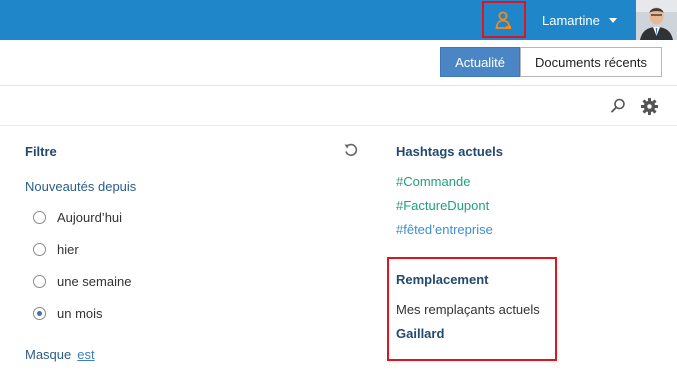  I want to click on radio-hier: hier, so click(56, 249).